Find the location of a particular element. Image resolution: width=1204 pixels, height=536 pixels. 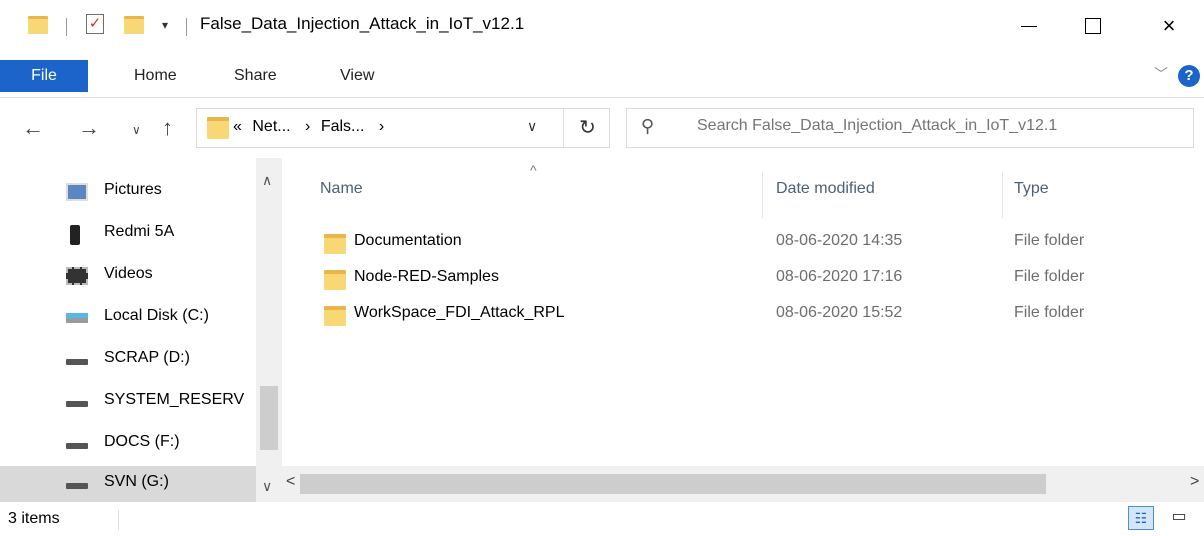

column-header-type: Type is located at coordinates (1031, 189).